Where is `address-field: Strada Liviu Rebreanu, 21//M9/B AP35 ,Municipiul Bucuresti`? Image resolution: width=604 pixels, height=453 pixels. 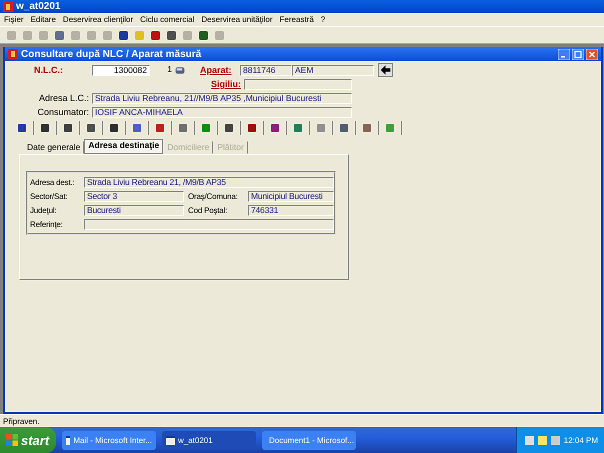 address-field: Strada Liviu Rebreanu, 21//M9/B AP35 ,Municipiul Bucuresti is located at coordinates (222, 98).